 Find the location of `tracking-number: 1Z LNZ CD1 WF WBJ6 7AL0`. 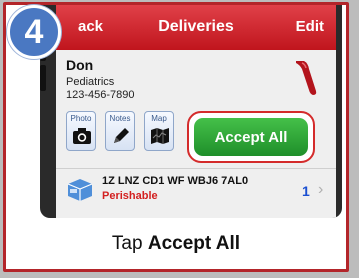

tracking-number: 1Z LNZ CD1 WF WBJ6 7AL0 is located at coordinates (175, 181).